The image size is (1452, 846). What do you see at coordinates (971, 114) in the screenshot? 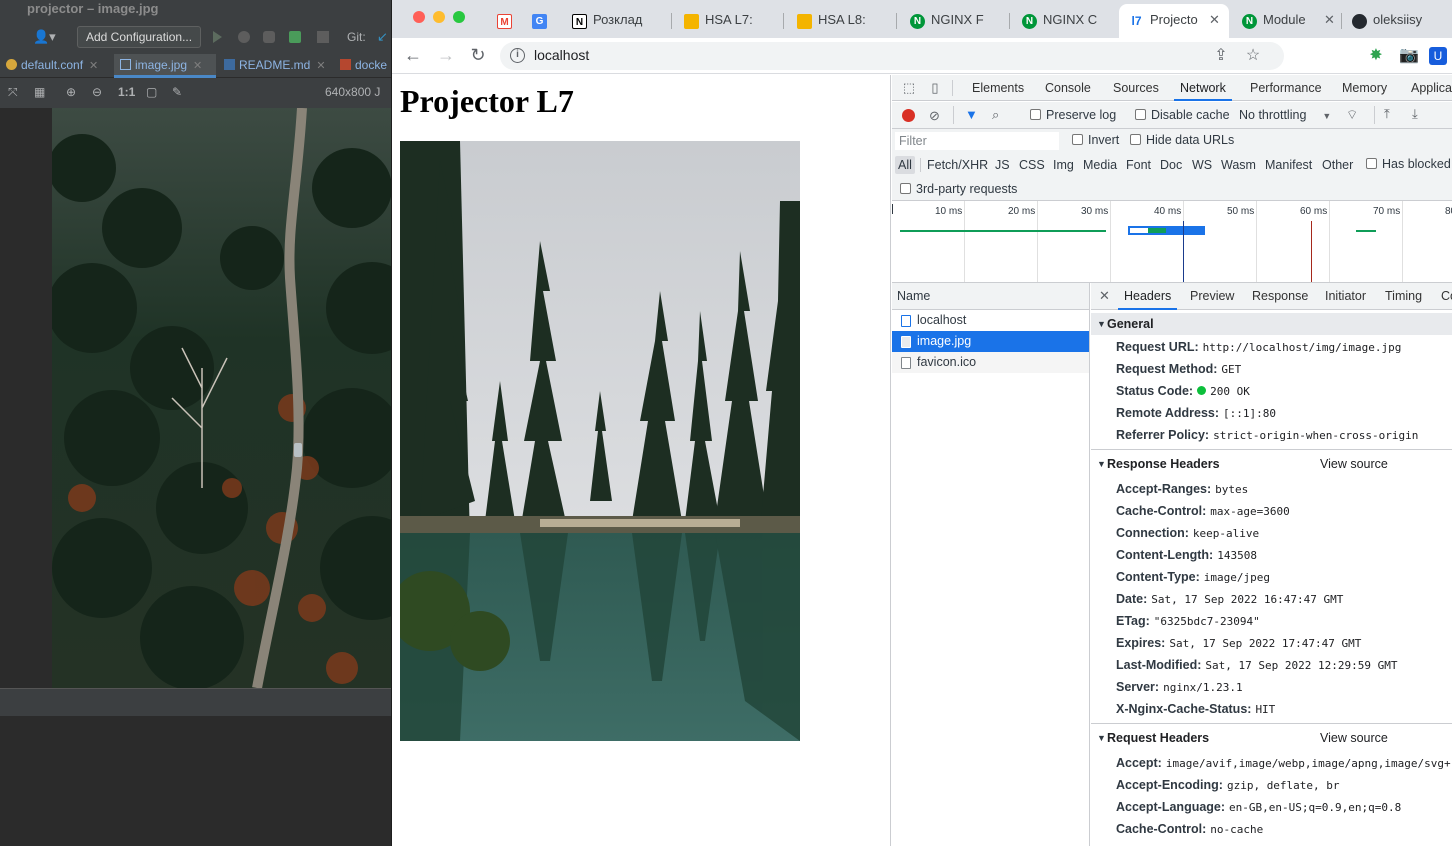
I see `filter-icon: ▼` at bounding box center [971, 114].